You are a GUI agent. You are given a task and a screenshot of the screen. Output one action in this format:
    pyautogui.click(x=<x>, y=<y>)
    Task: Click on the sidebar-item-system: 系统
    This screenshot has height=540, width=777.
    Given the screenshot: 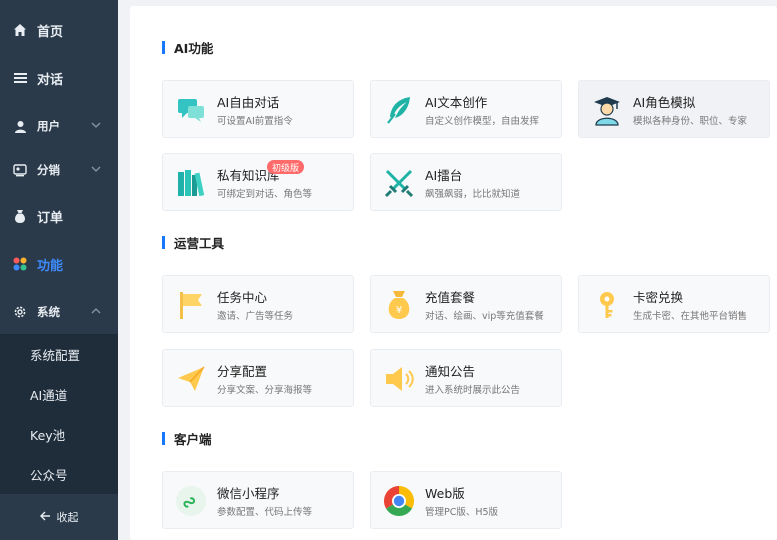 What is the action you would take?
    pyautogui.click(x=59, y=312)
    